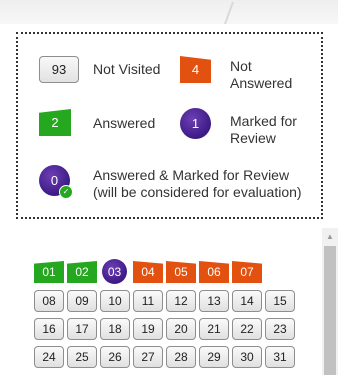  I want to click on answered-icon: 2, so click(55, 122).